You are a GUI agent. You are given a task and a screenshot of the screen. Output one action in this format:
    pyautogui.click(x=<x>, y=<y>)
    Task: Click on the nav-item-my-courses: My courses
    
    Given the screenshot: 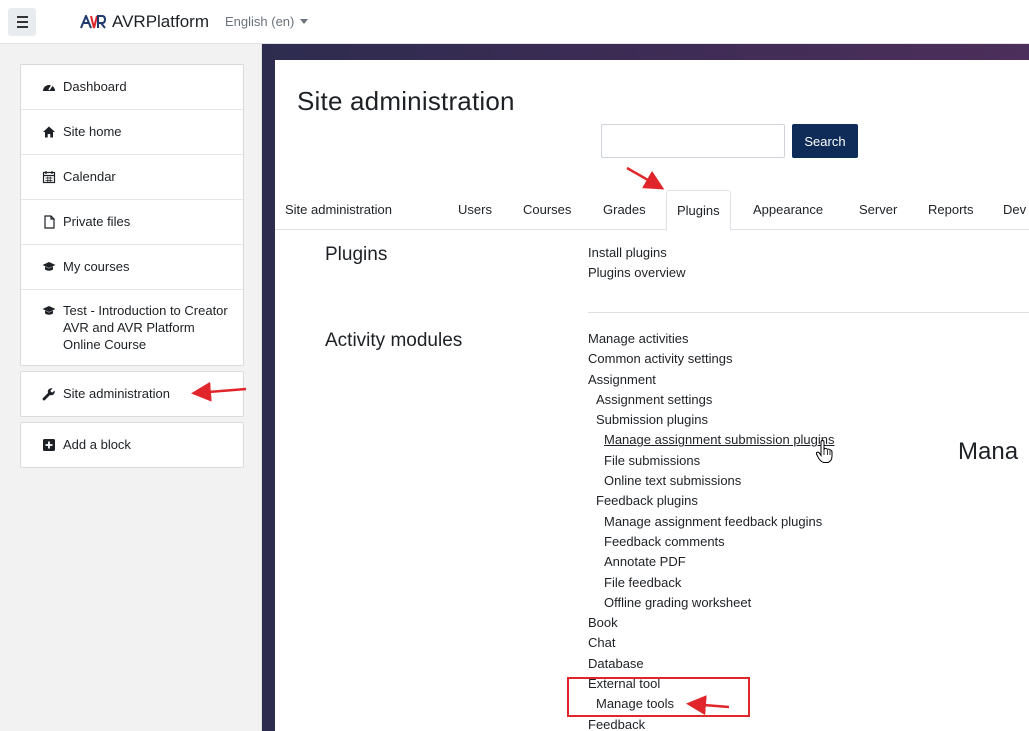 What is the action you would take?
    pyautogui.click(x=132, y=267)
    